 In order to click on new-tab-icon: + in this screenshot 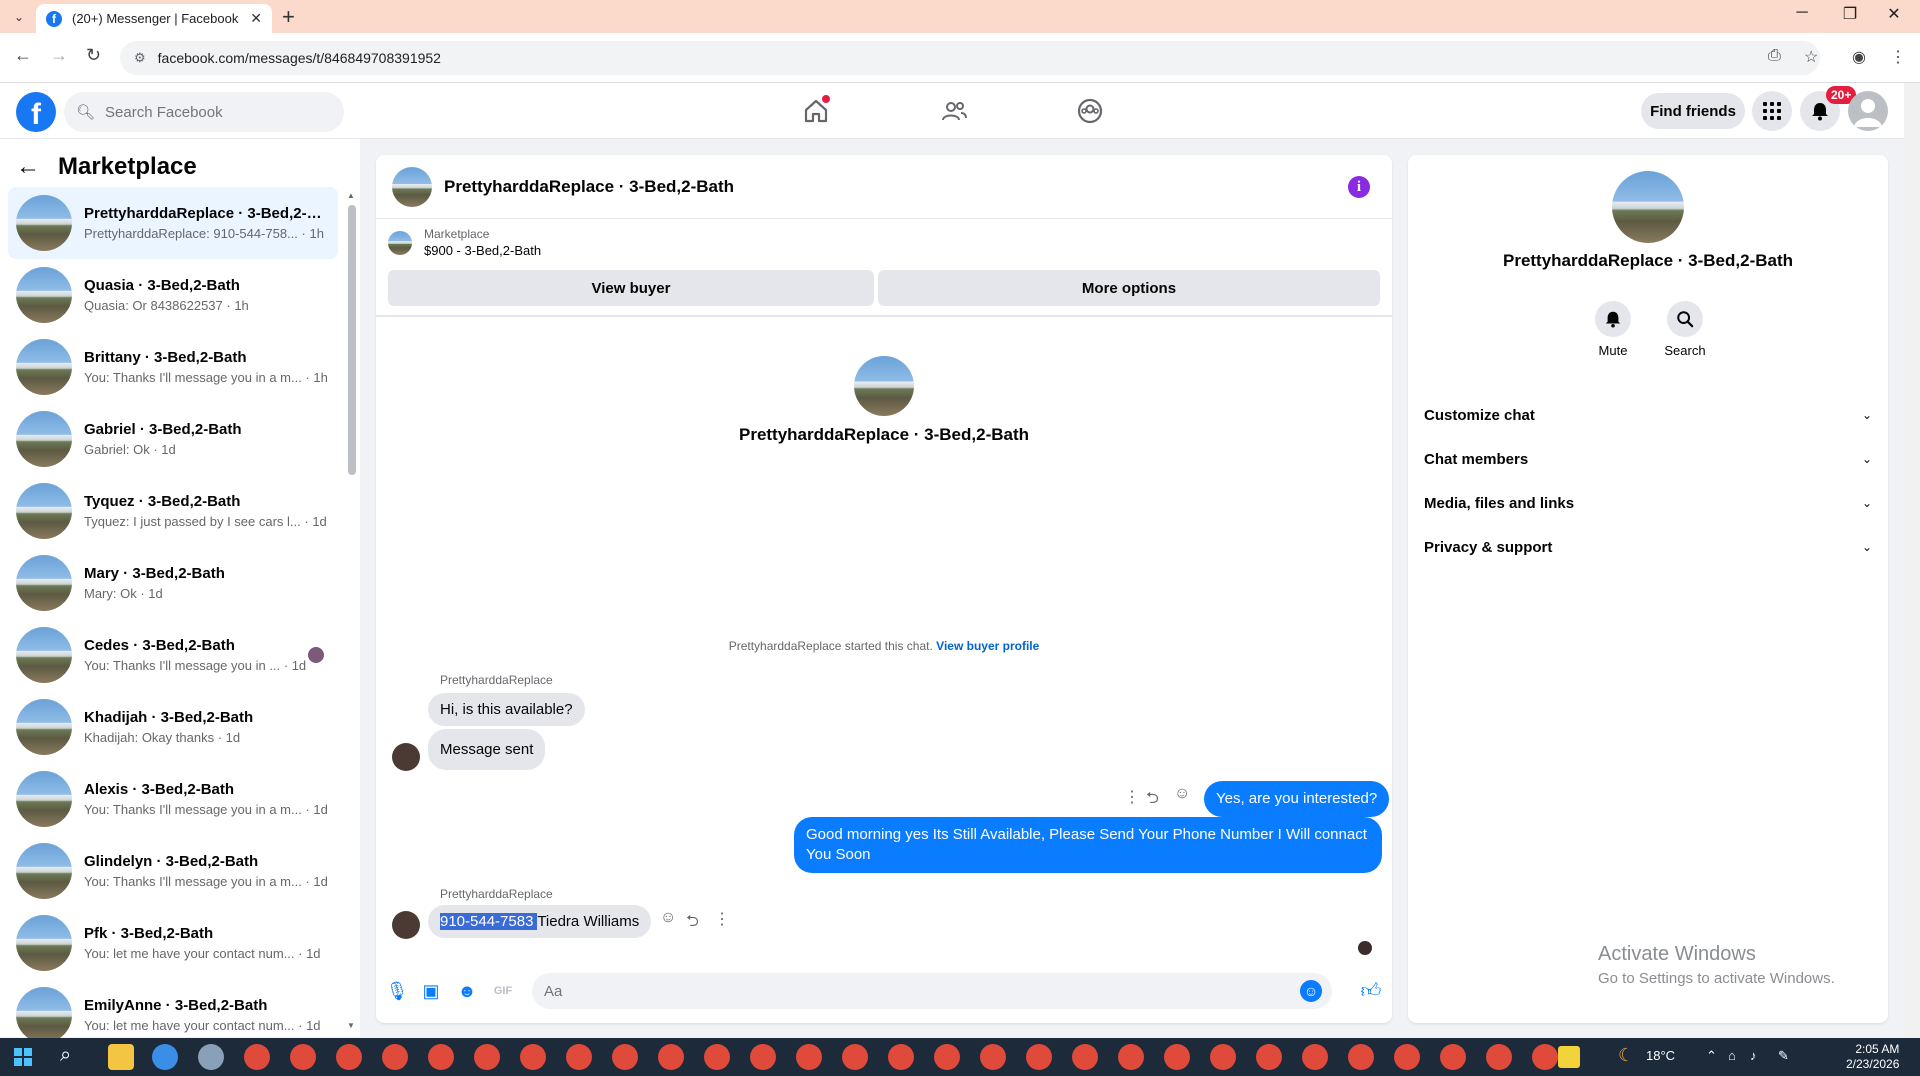, I will do `click(288, 17)`.